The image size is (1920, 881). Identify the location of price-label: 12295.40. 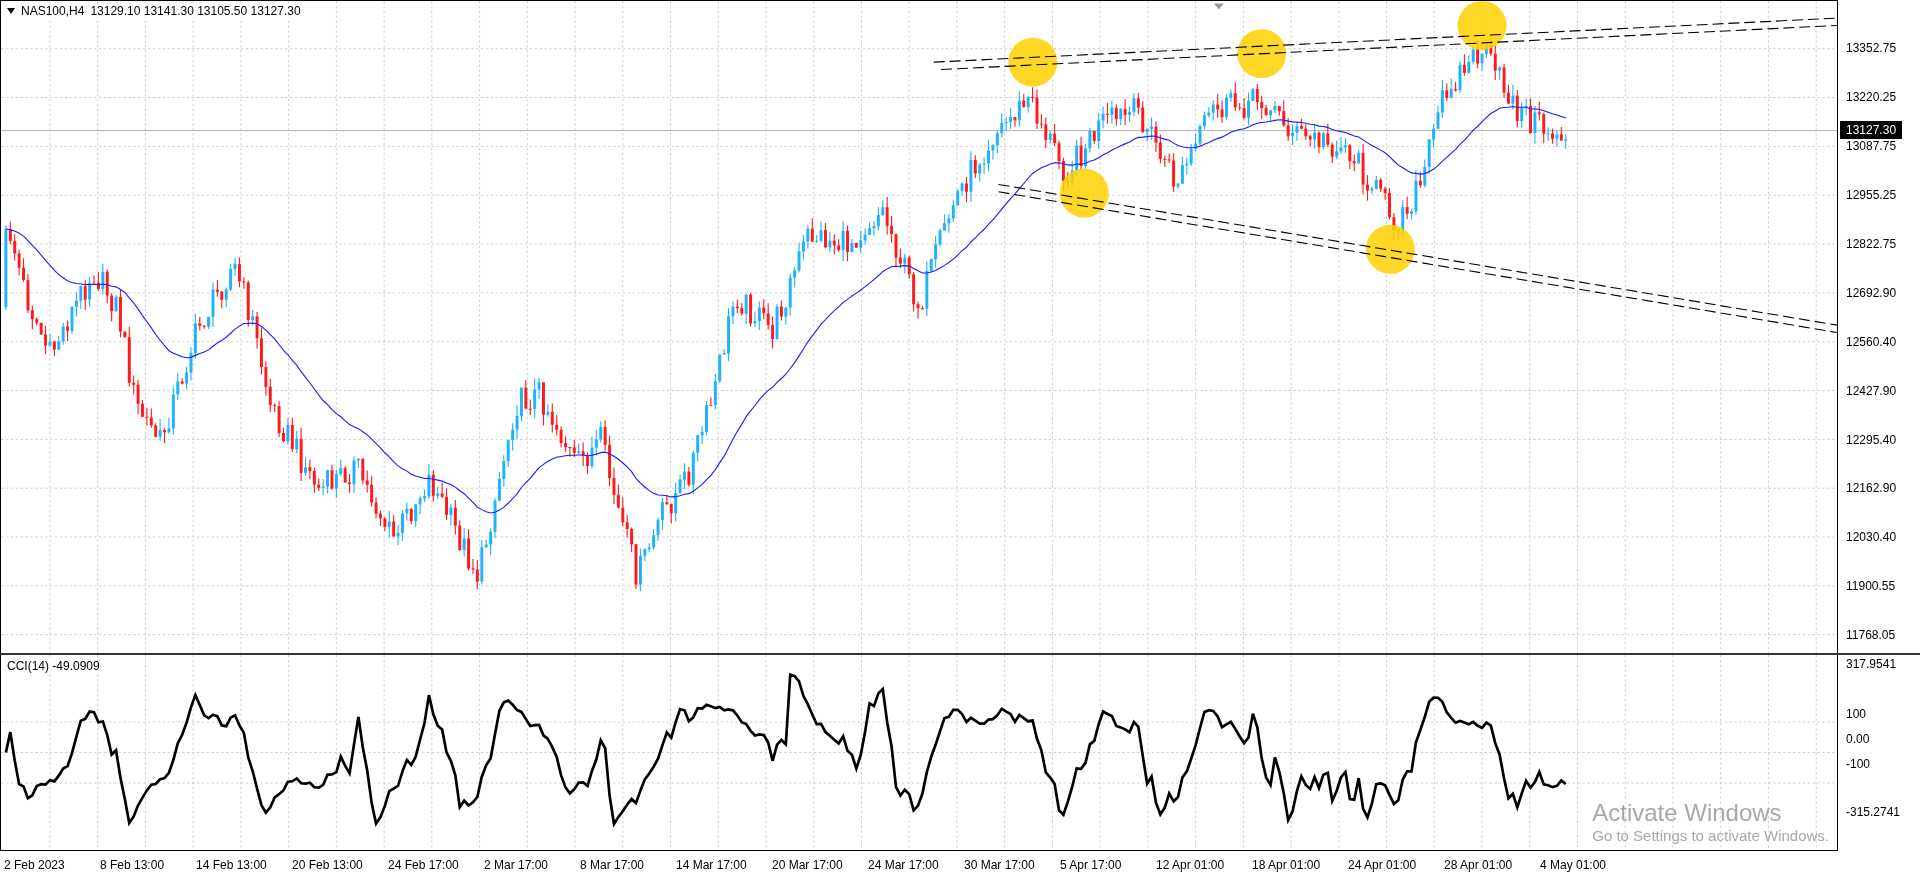
(1871, 439).